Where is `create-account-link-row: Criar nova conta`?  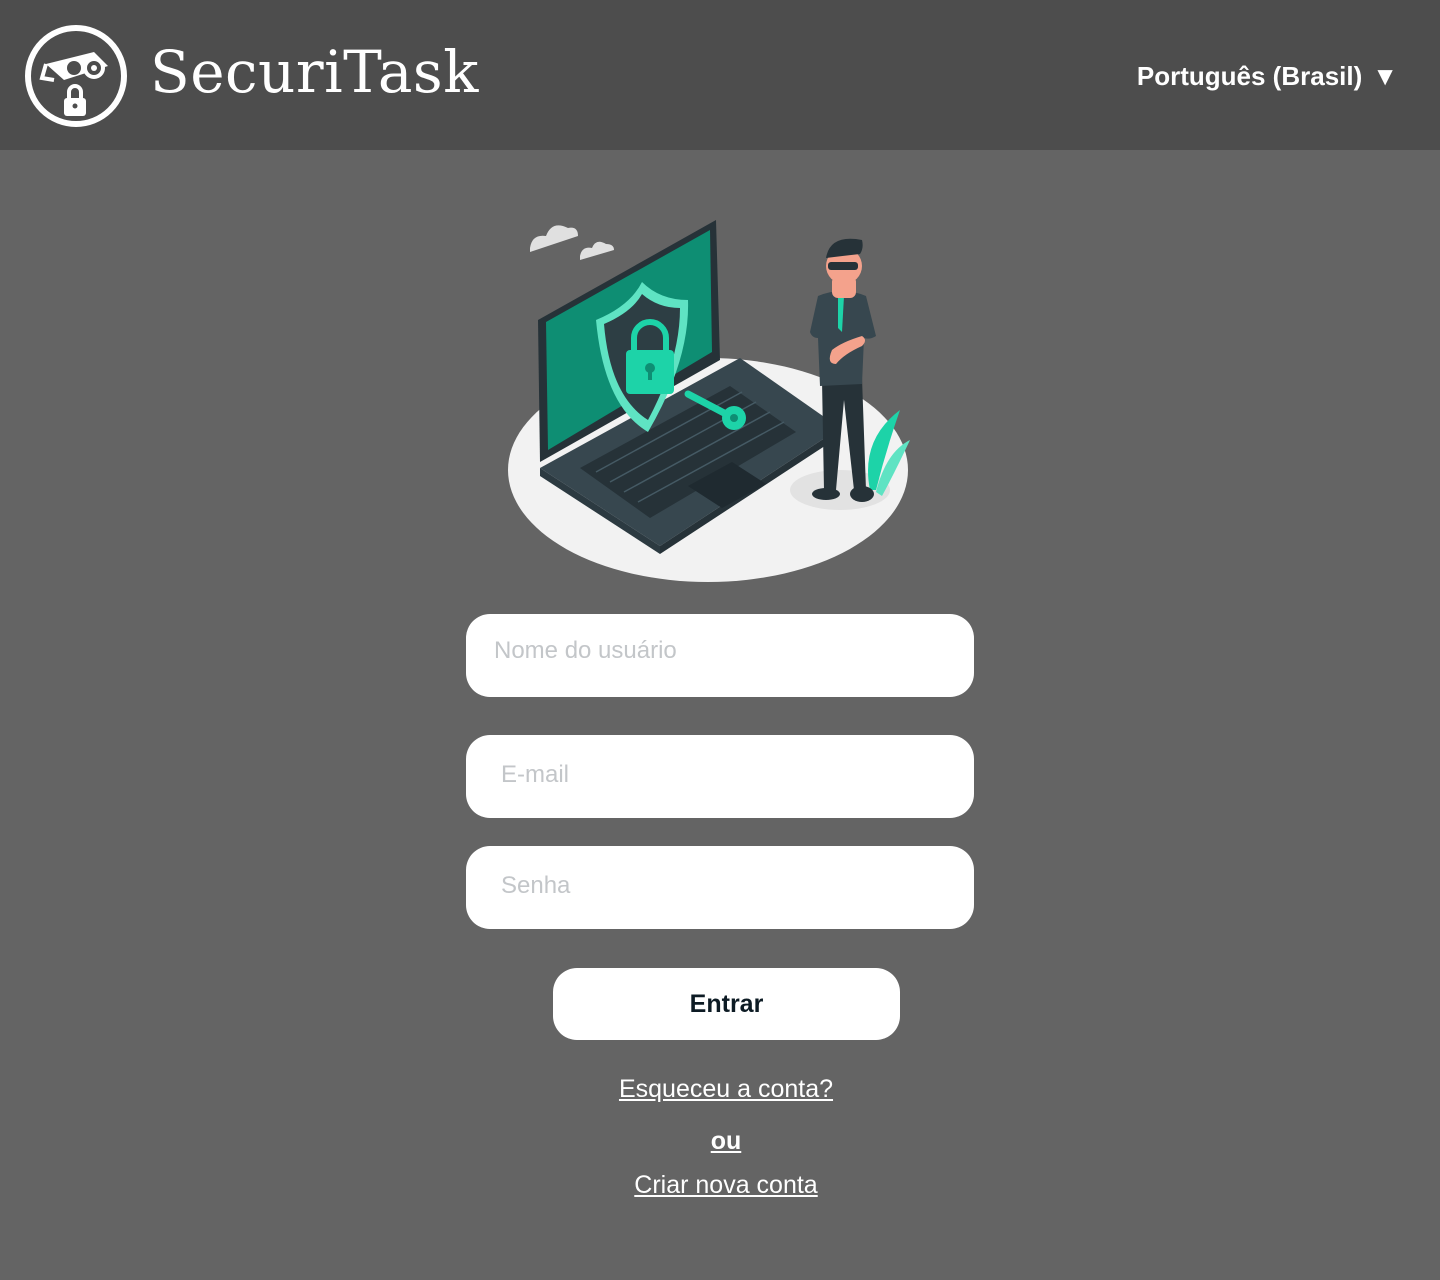
create-account-link-row: Criar nova conta is located at coordinates (720, 1185).